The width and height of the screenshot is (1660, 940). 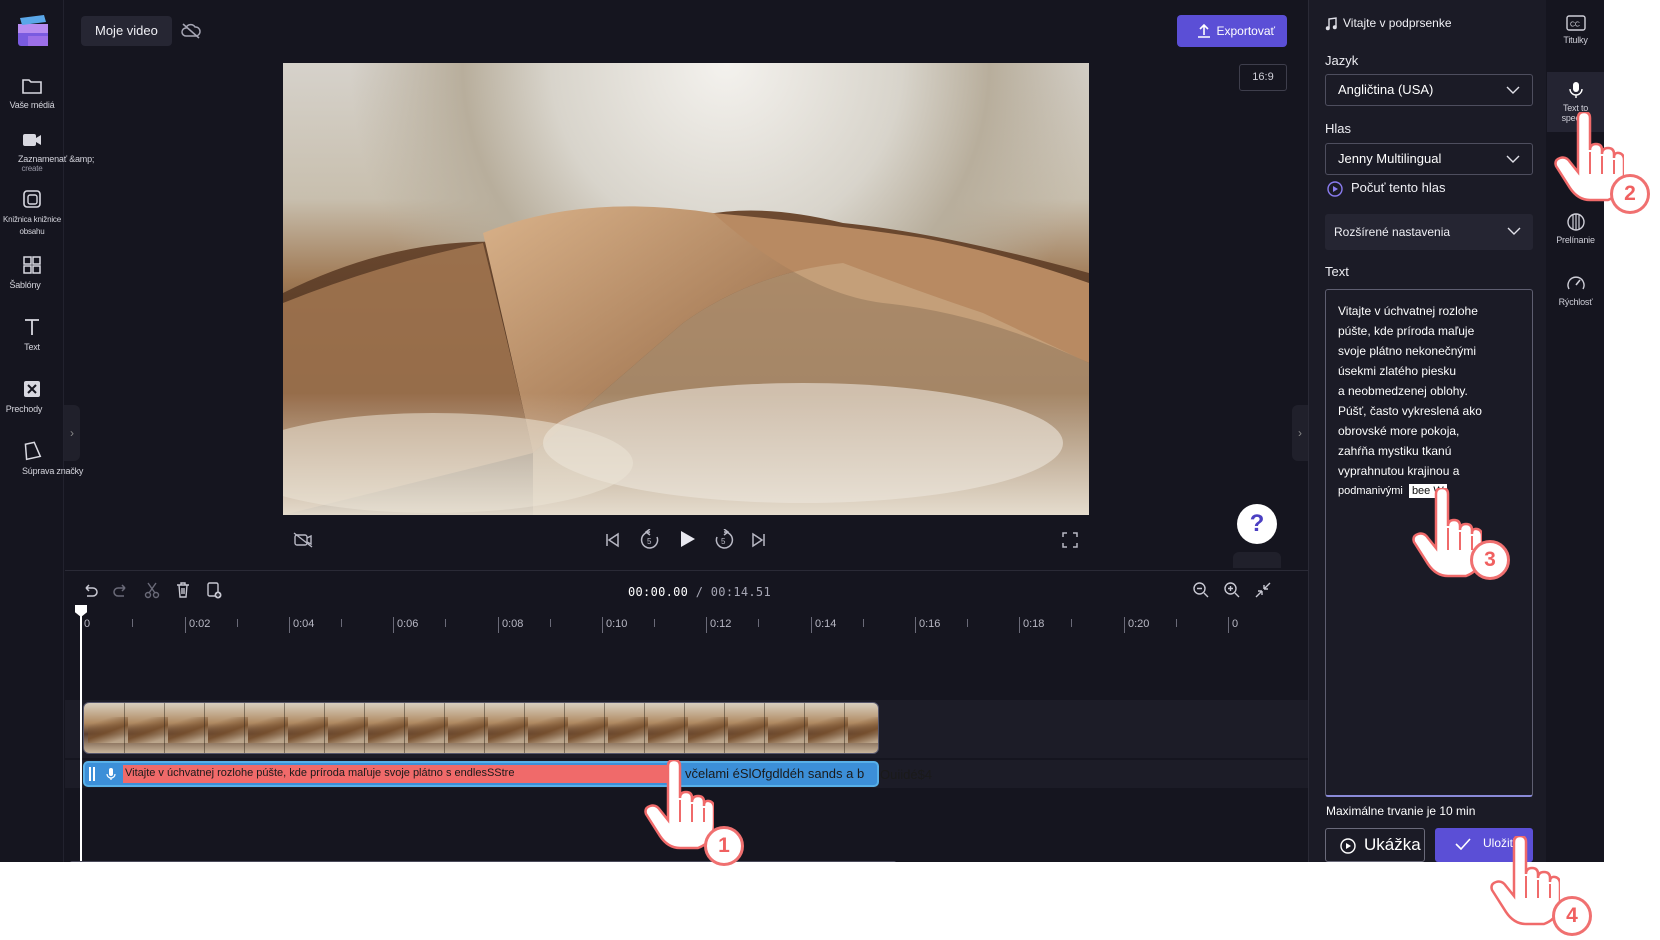 What do you see at coordinates (1575, 302) in the screenshot?
I see `tab-label: Rýchlosť` at bounding box center [1575, 302].